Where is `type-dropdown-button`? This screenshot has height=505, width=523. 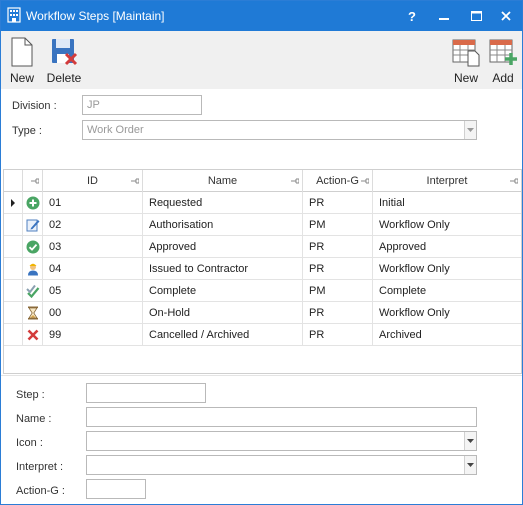 type-dropdown-button is located at coordinates (470, 130).